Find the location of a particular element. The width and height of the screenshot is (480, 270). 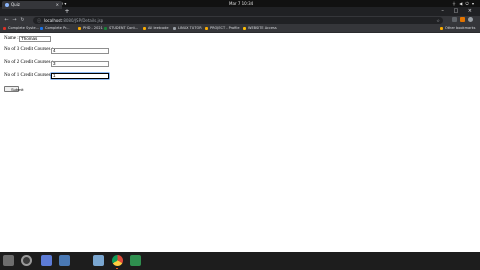

forward-icon: → is located at coordinates (14, 20).